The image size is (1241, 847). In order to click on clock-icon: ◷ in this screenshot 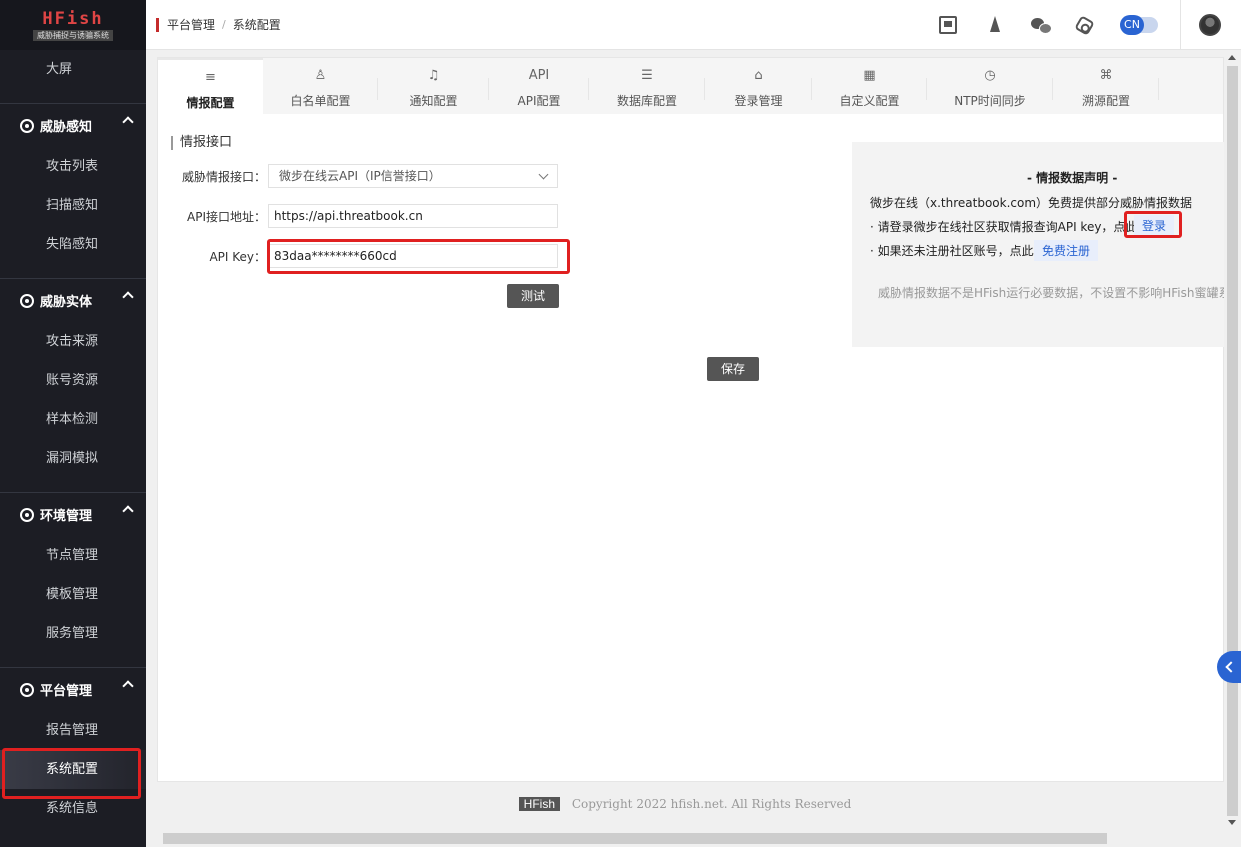, I will do `click(990, 75)`.